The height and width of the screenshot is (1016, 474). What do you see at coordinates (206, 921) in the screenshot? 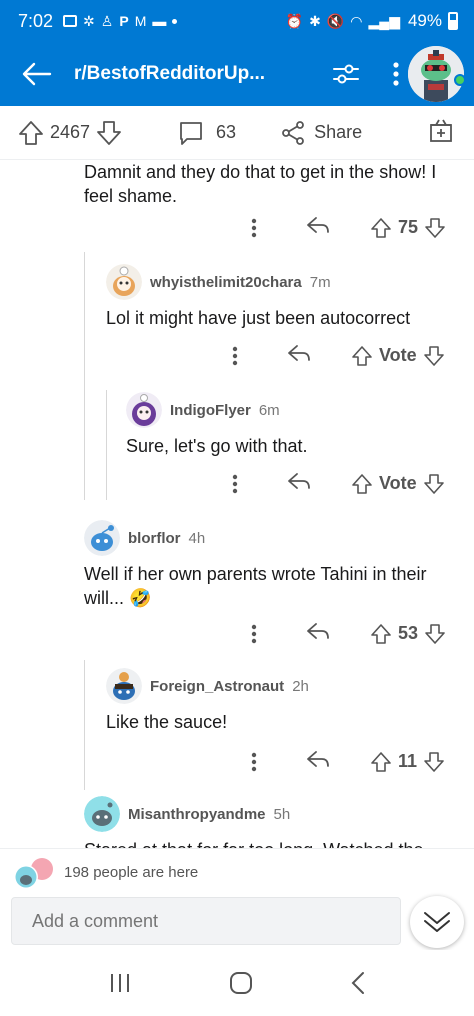
I see `add-comment-input` at bounding box center [206, 921].